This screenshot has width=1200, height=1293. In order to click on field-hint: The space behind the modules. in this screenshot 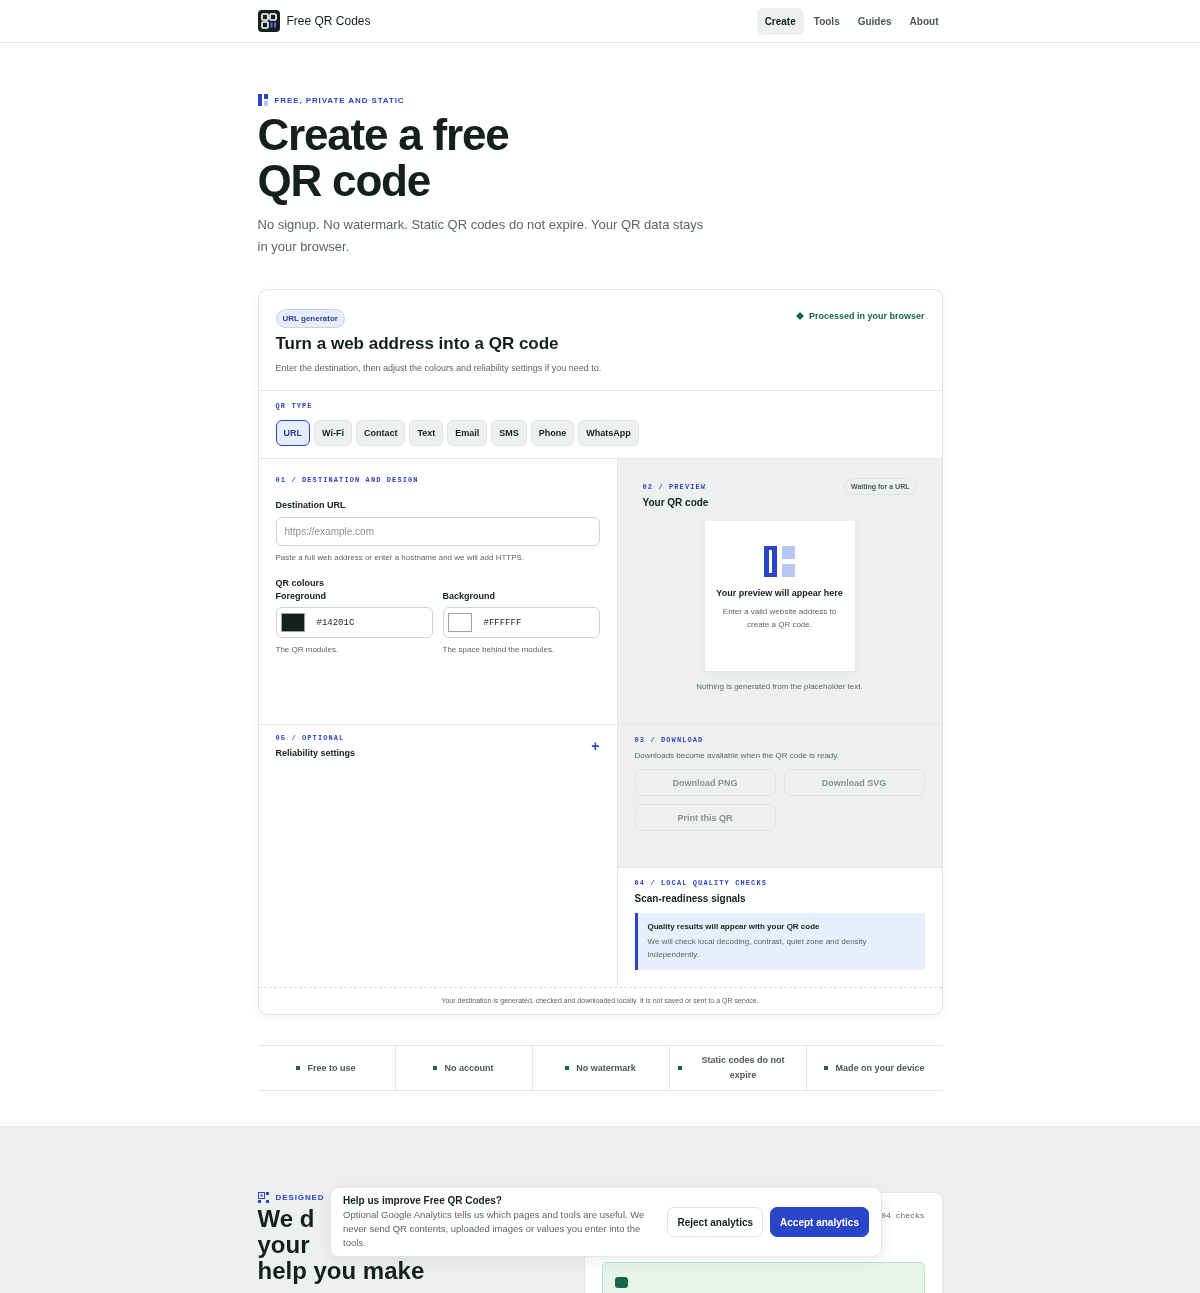, I will do `click(499, 649)`.